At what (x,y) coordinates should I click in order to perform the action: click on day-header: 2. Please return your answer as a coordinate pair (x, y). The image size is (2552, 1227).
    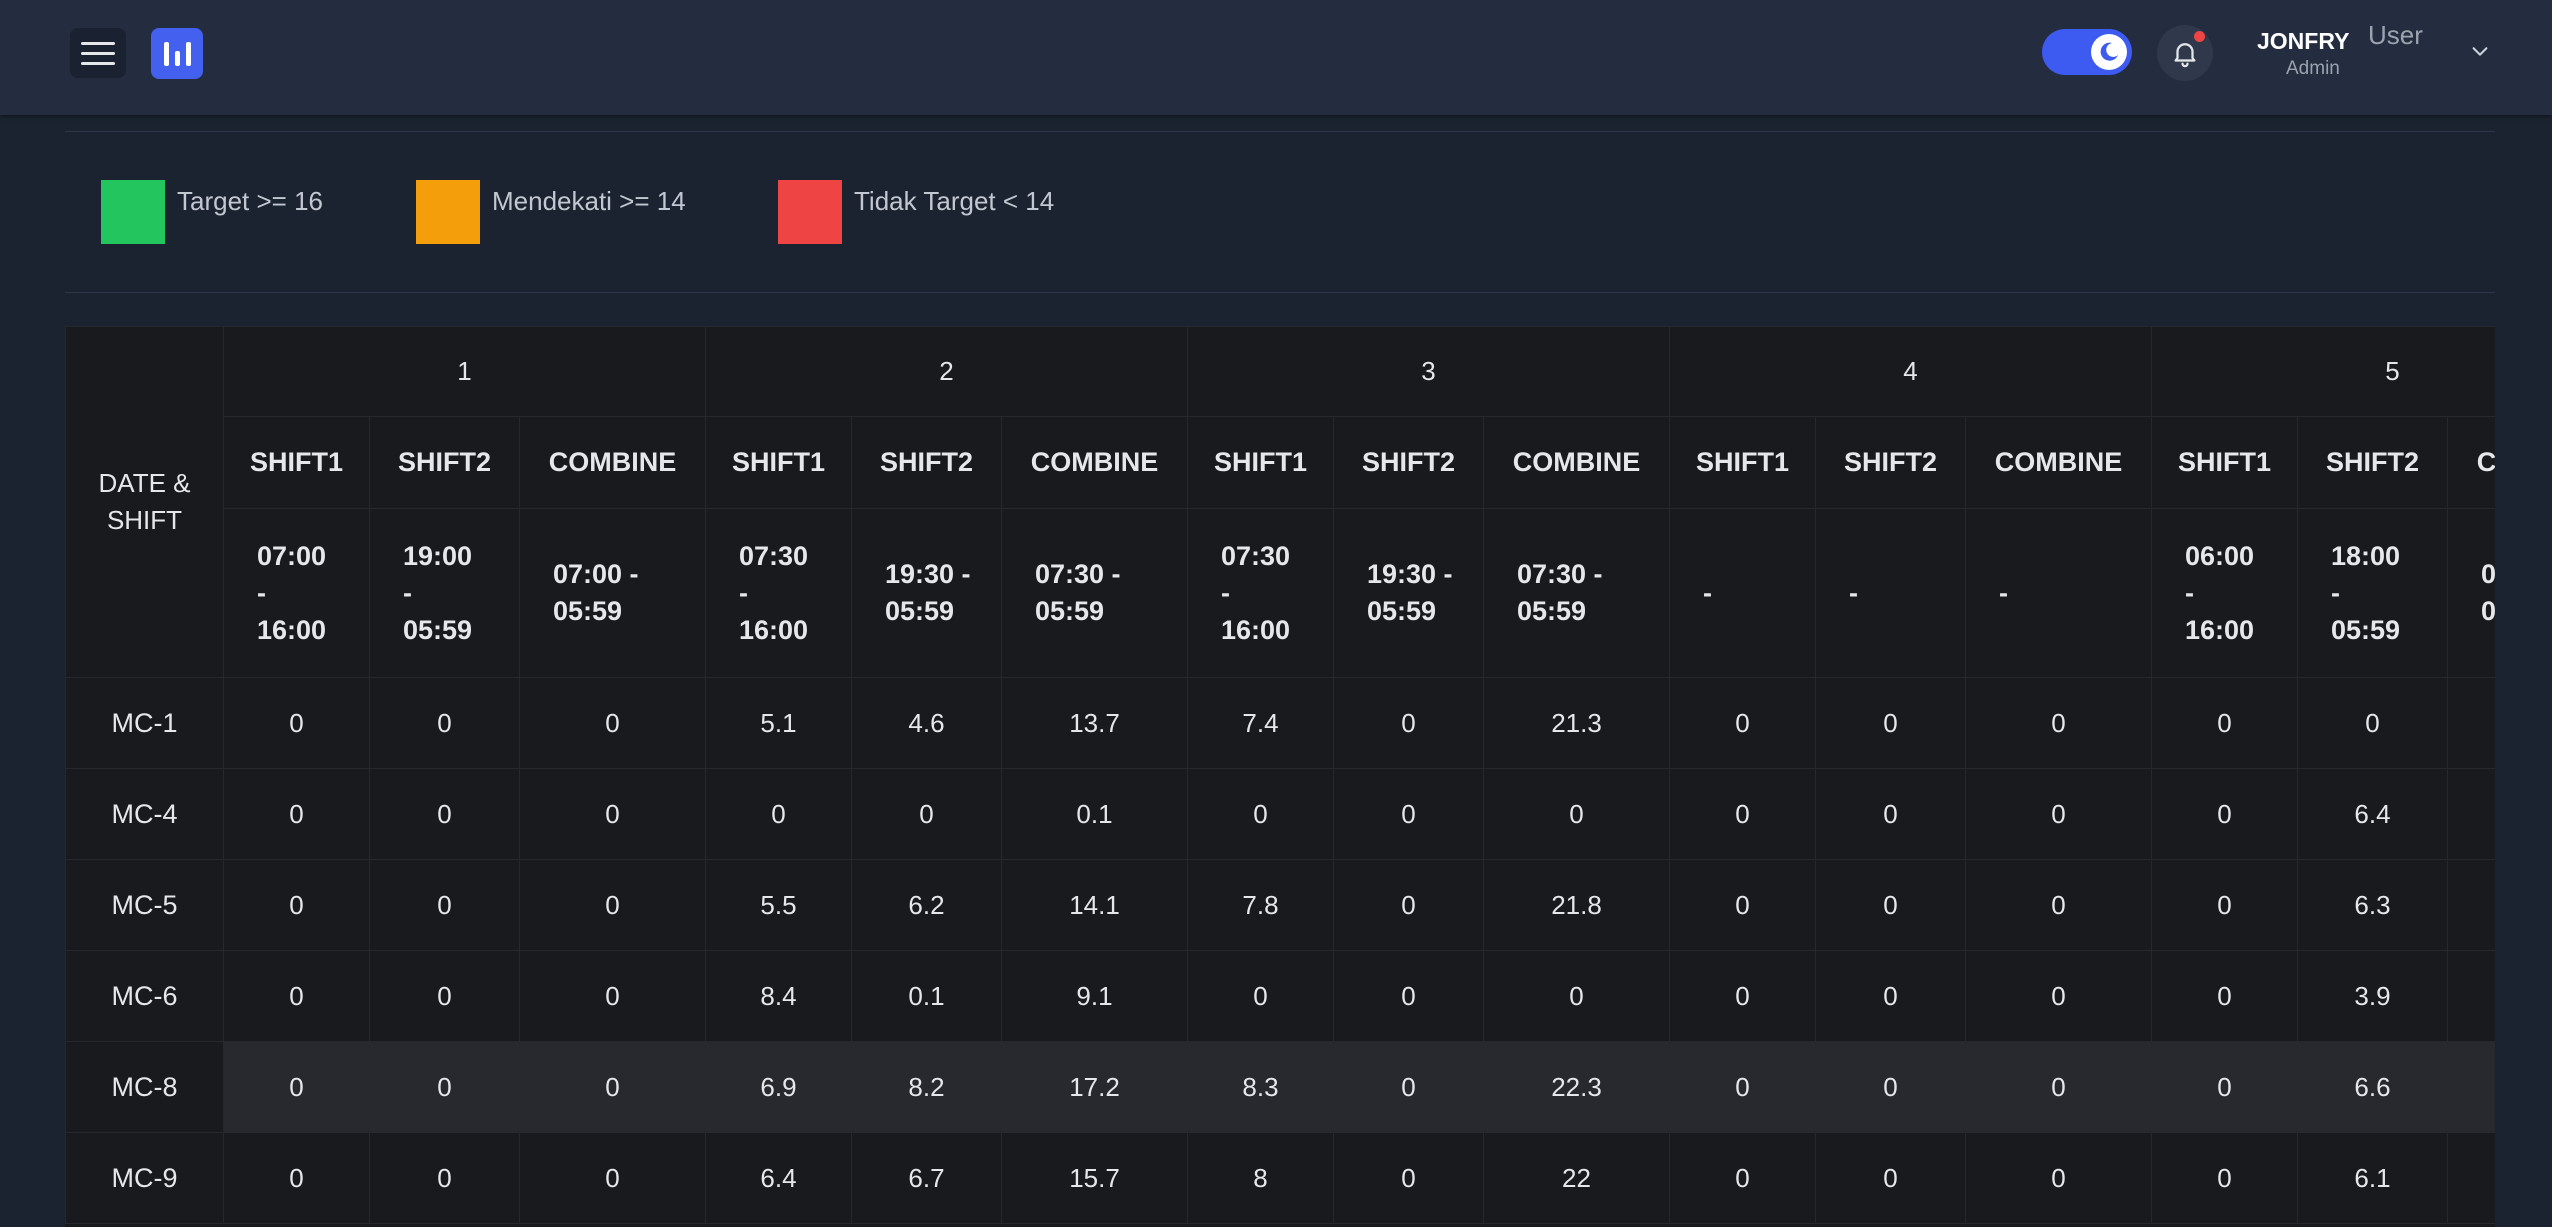
    Looking at the image, I should click on (946, 371).